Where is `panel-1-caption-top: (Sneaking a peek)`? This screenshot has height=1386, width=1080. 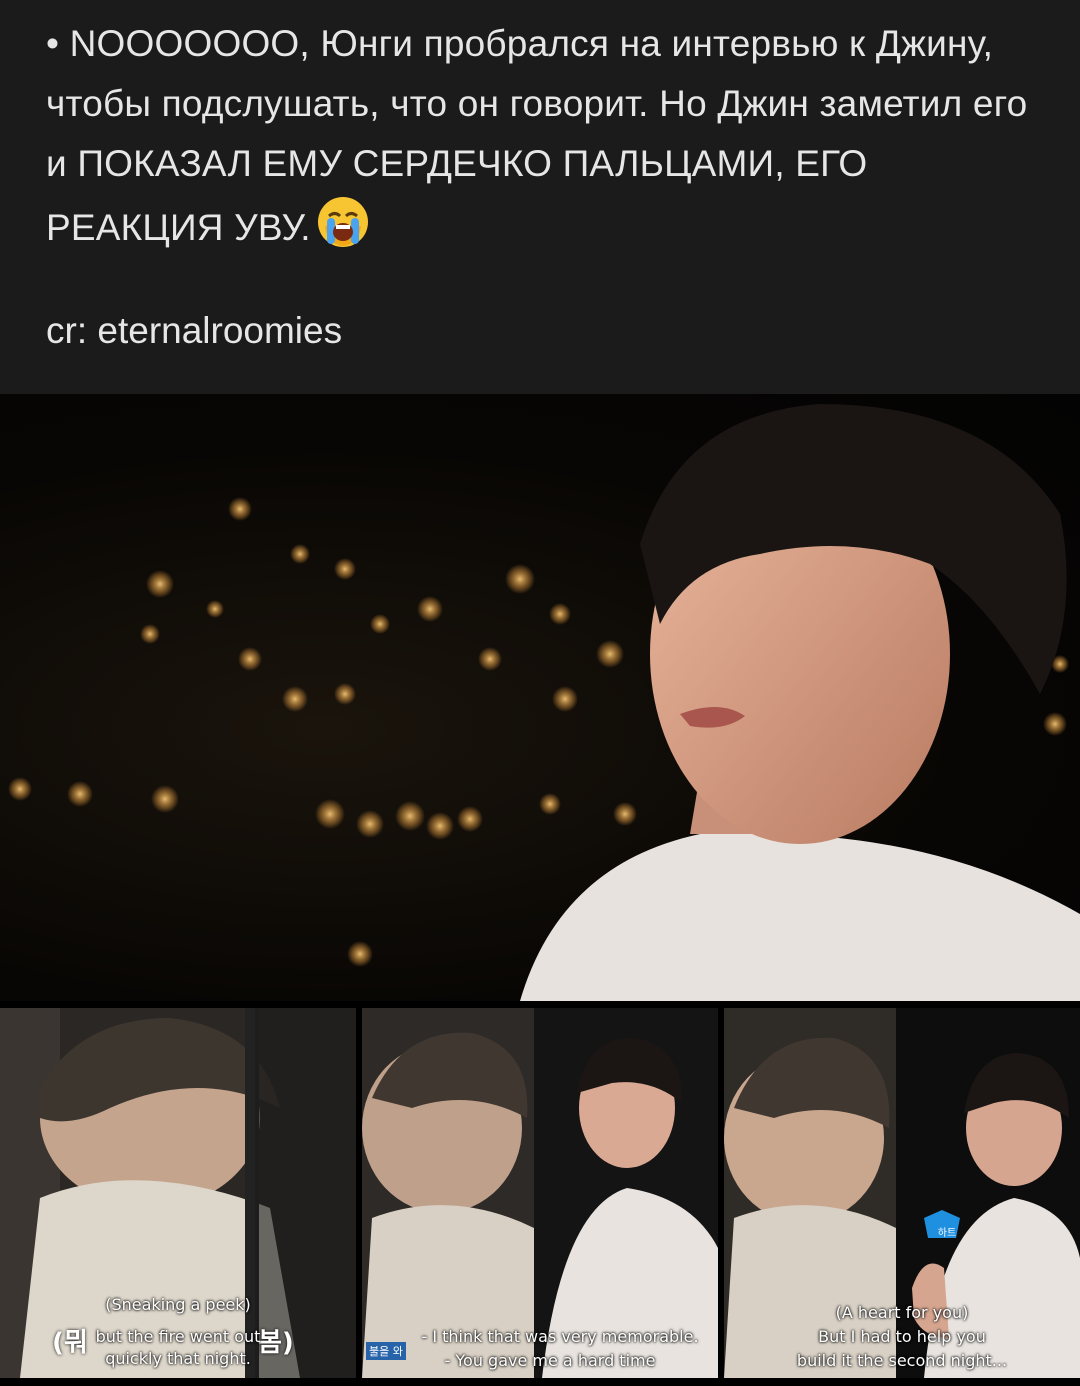
panel-1-caption-top: (Sneaking a peek) is located at coordinates (178, 1304).